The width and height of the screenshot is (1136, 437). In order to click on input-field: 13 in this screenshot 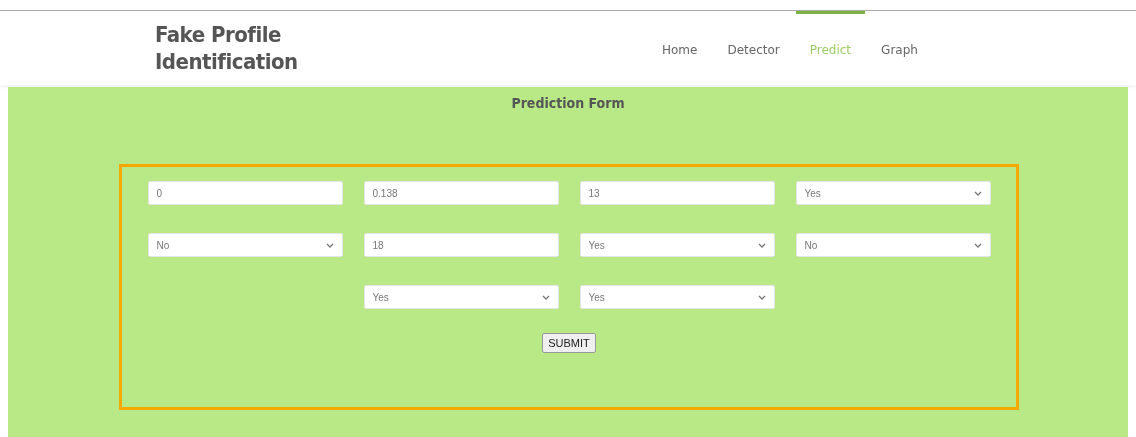, I will do `click(677, 193)`.